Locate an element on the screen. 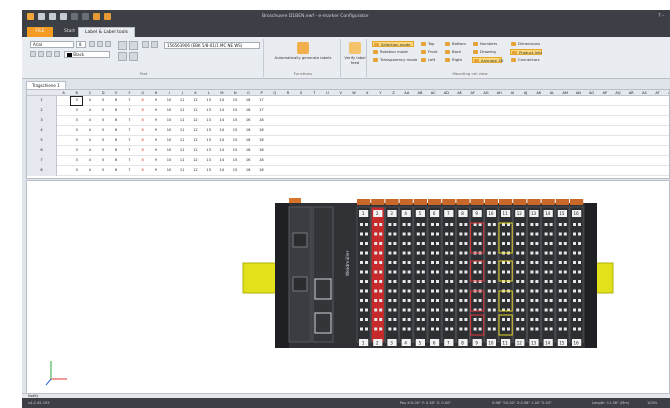 This screenshot has width=670, height=408. tab-file: FILE is located at coordinates (40, 32).